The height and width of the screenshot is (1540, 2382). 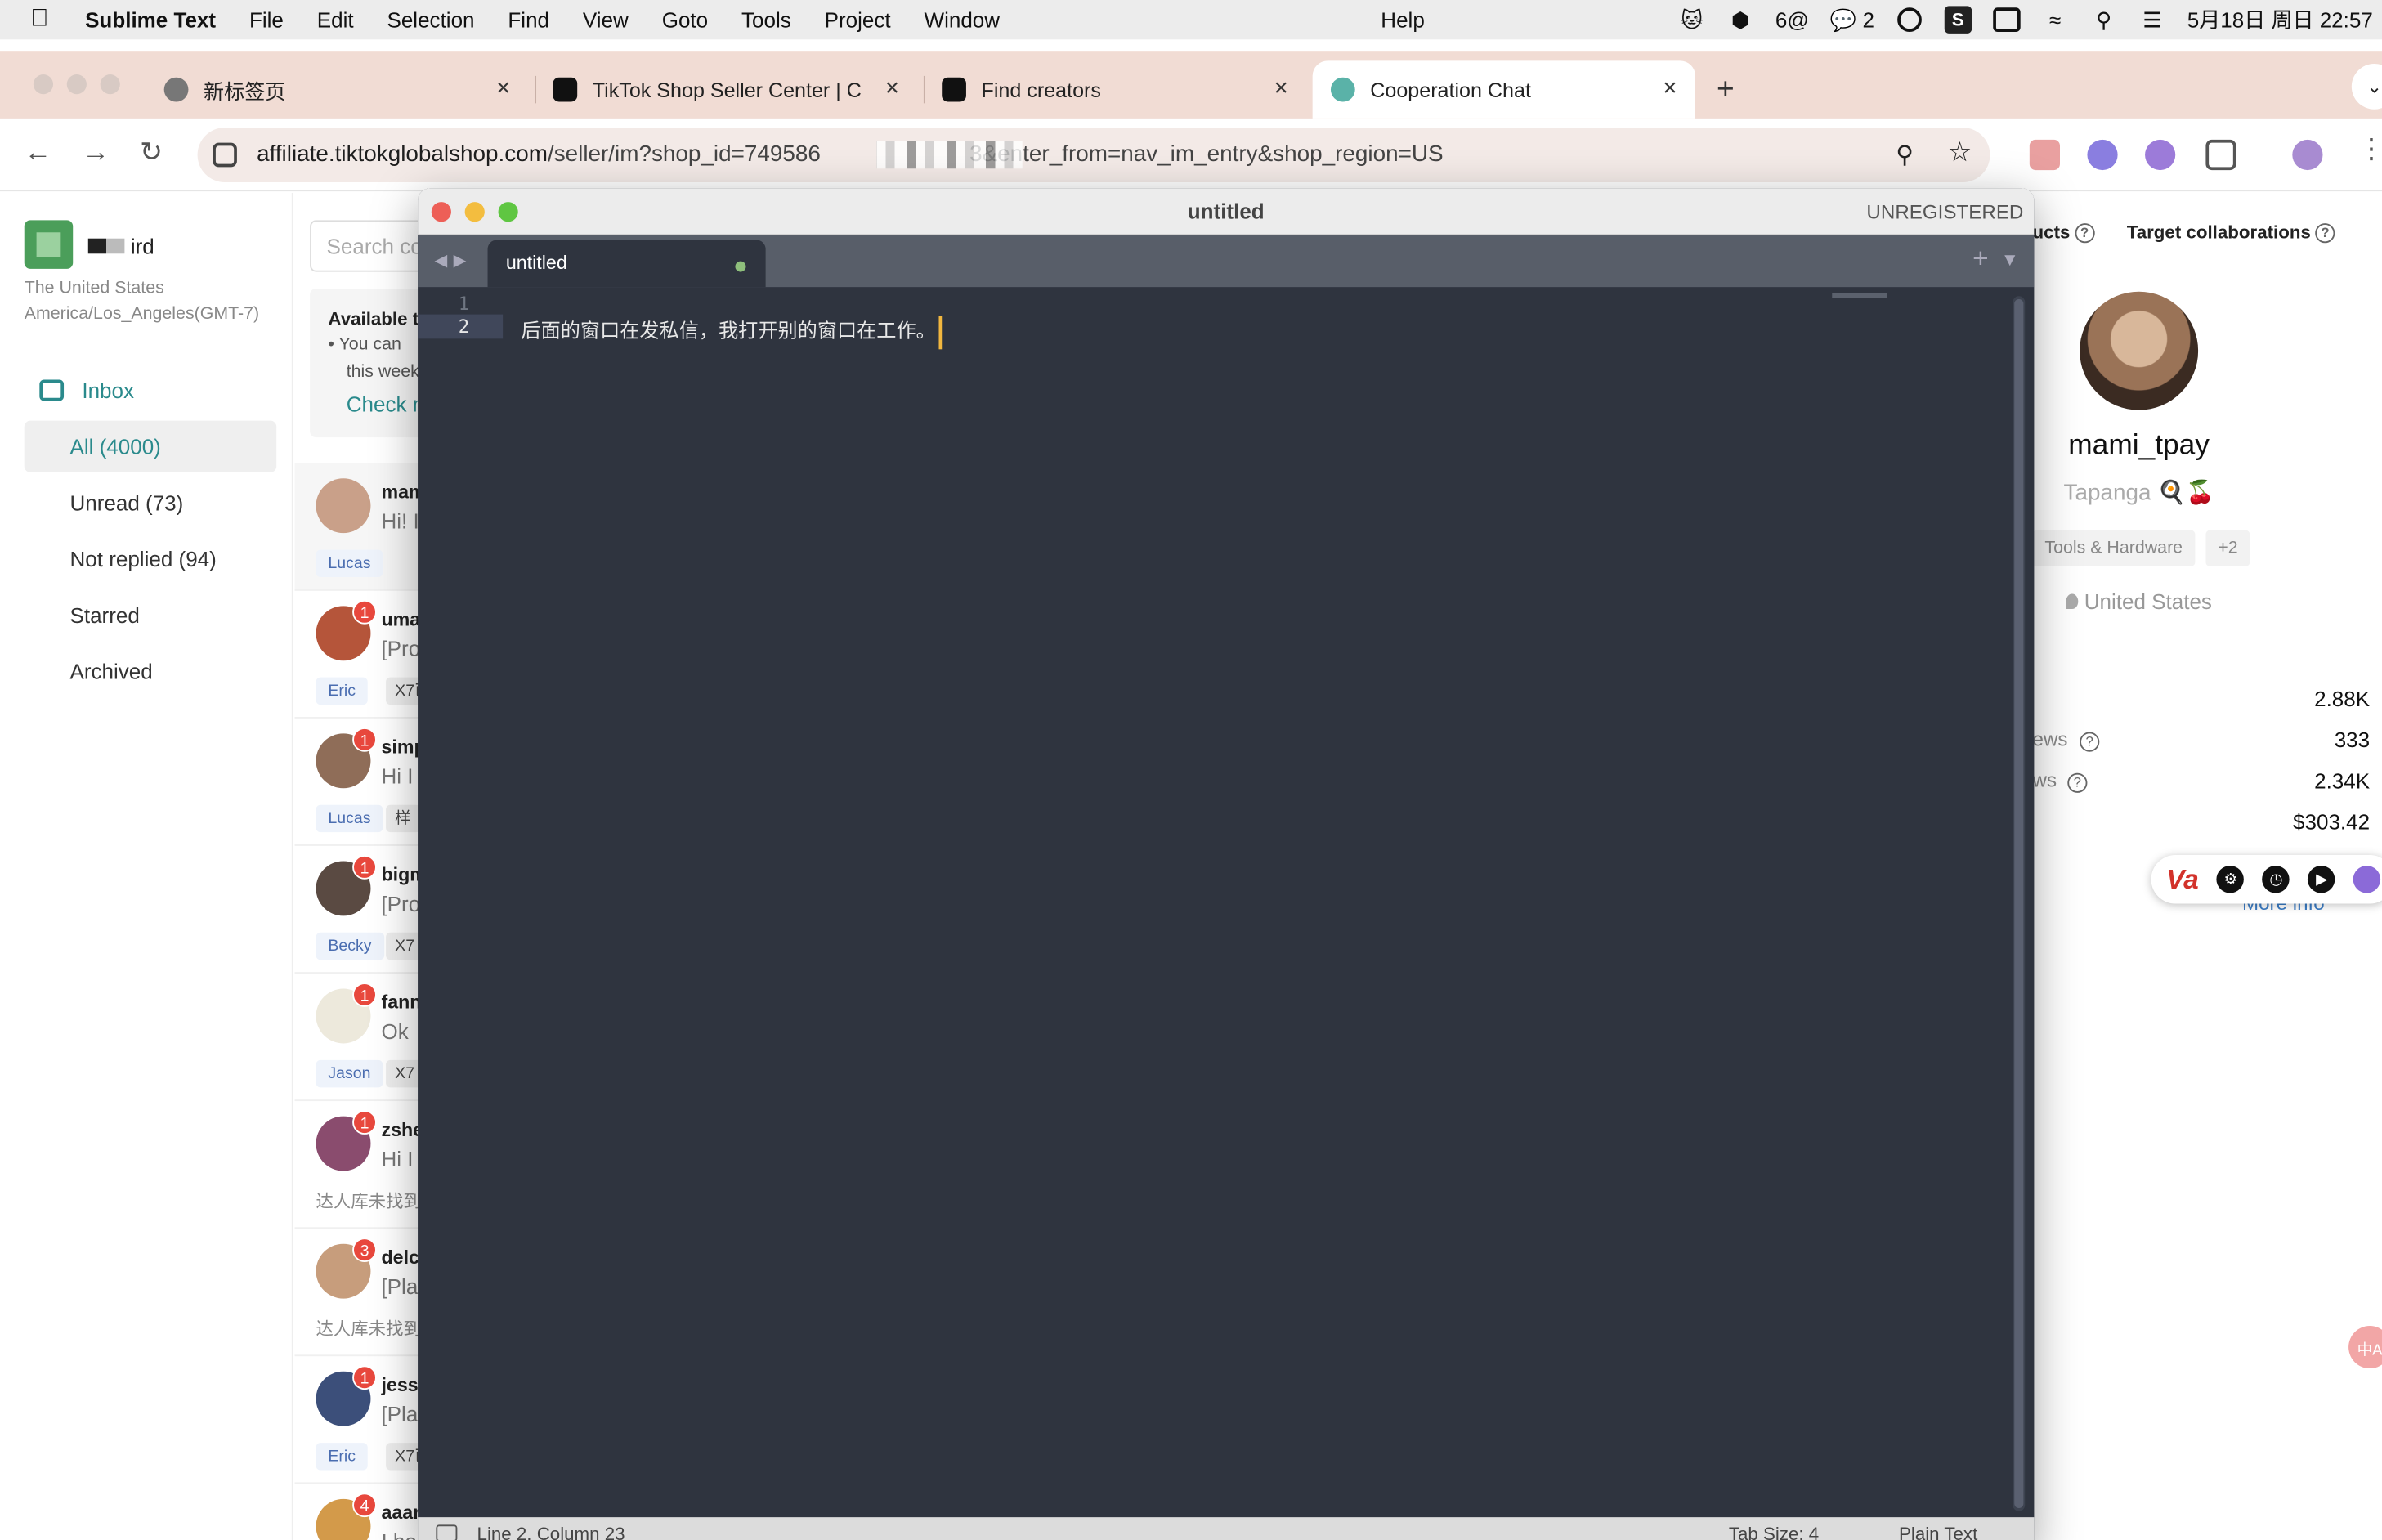 What do you see at coordinates (606, 19) in the screenshot?
I see `menu-view: View` at bounding box center [606, 19].